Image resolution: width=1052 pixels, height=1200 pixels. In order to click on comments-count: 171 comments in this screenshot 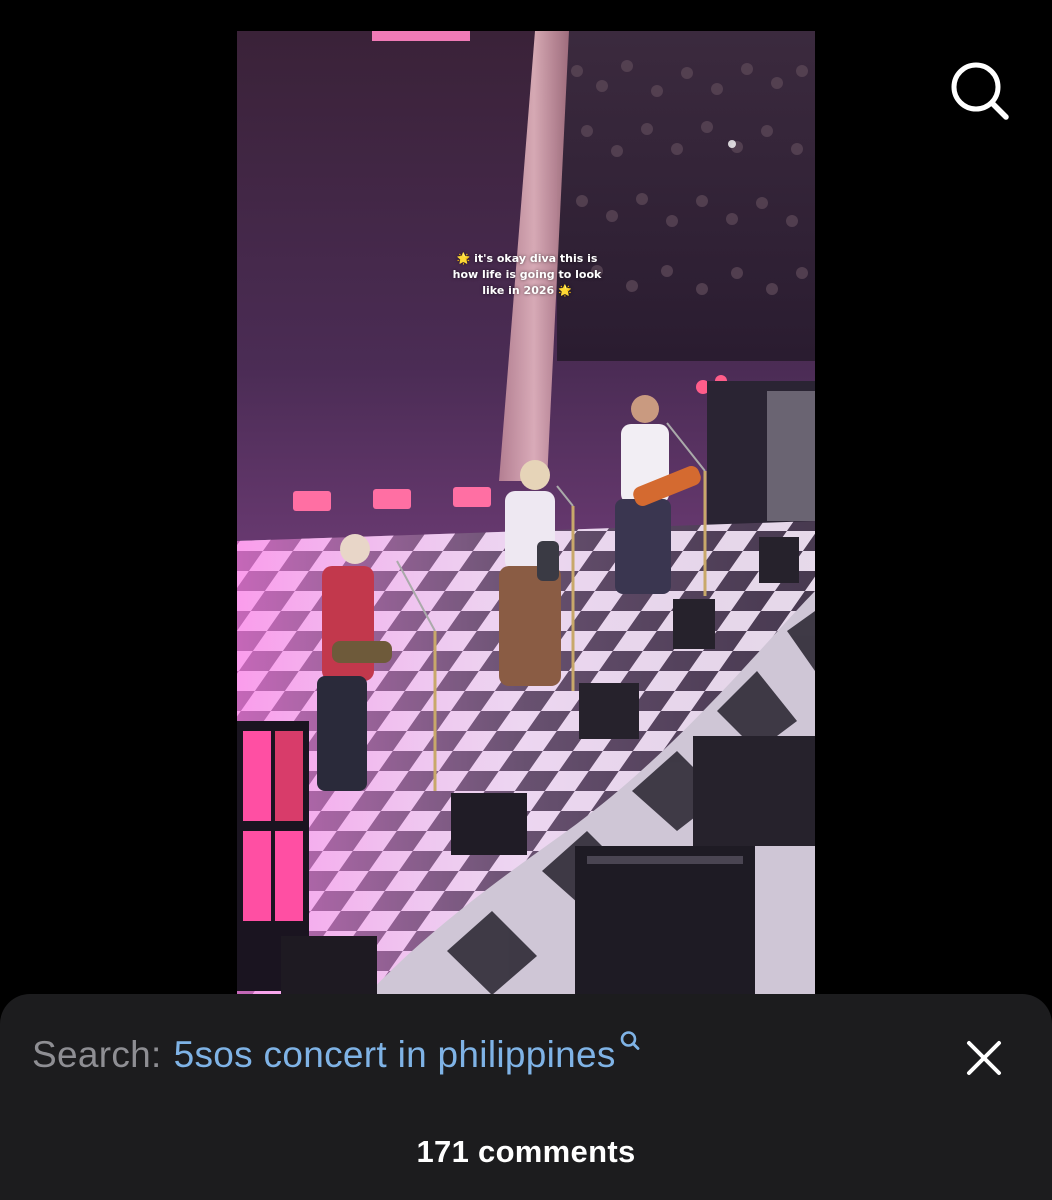, I will do `click(526, 1152)`.